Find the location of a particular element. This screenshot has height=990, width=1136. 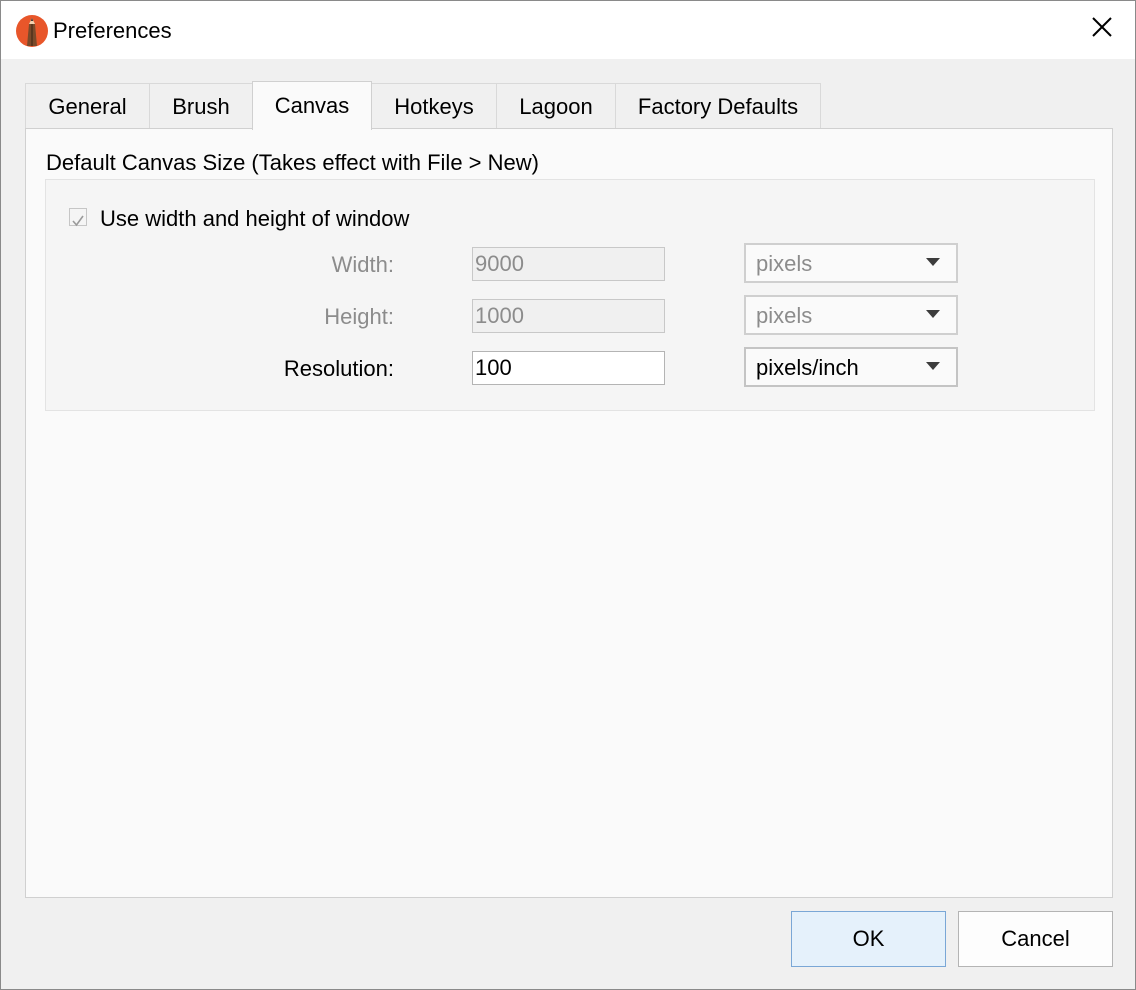

height-field is located at coordinates (568, 316).